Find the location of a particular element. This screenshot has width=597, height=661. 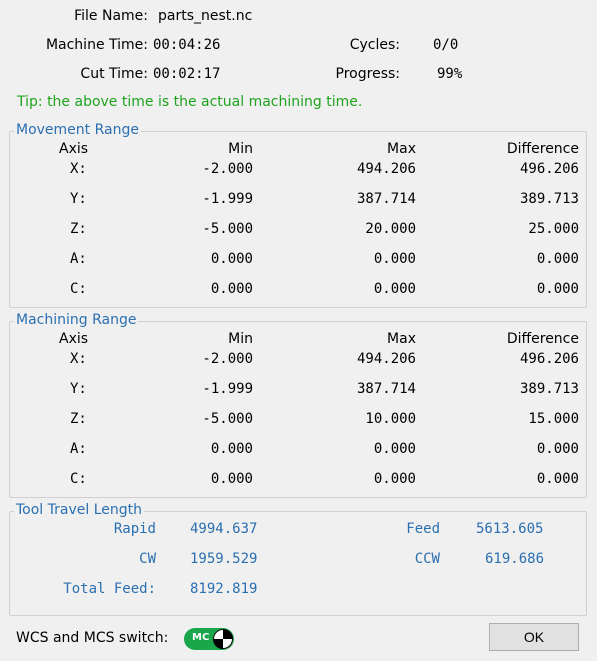

movement-row-min: -5.000 is located at coordinates (227, 229).